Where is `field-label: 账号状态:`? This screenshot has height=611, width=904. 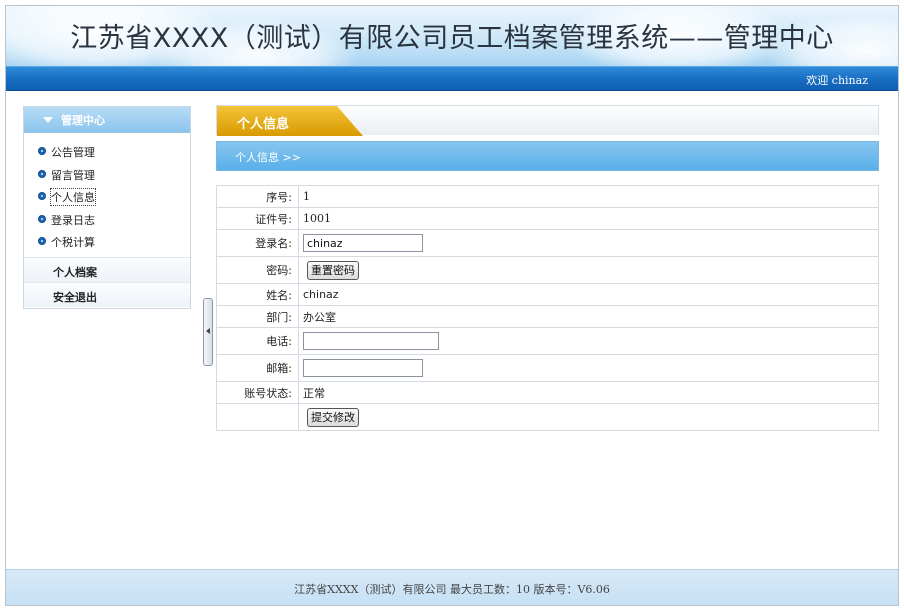
field-label: 账号状态: is located at coordinates (257, 392).